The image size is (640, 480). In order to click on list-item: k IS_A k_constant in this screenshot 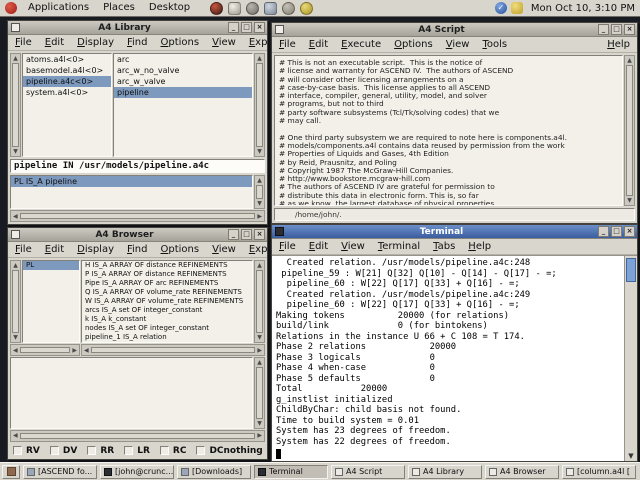, I will do `click(167, 319)`.